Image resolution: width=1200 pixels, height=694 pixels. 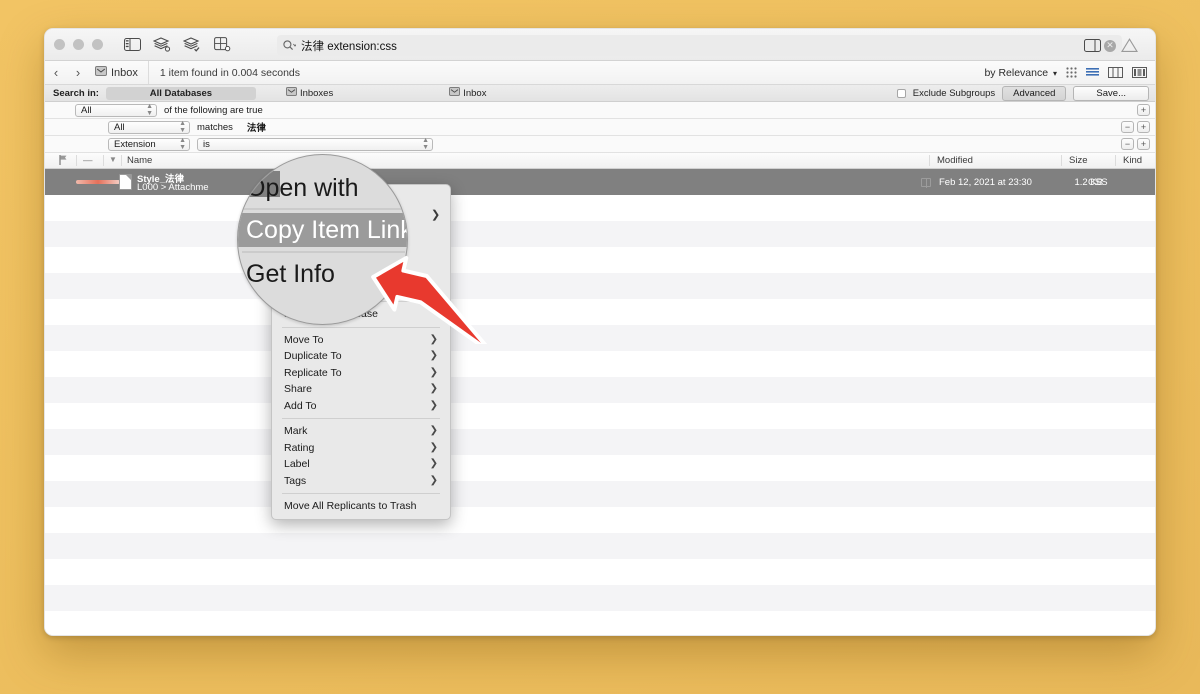 I want to click on search-icon, so click(x=289, y=45).